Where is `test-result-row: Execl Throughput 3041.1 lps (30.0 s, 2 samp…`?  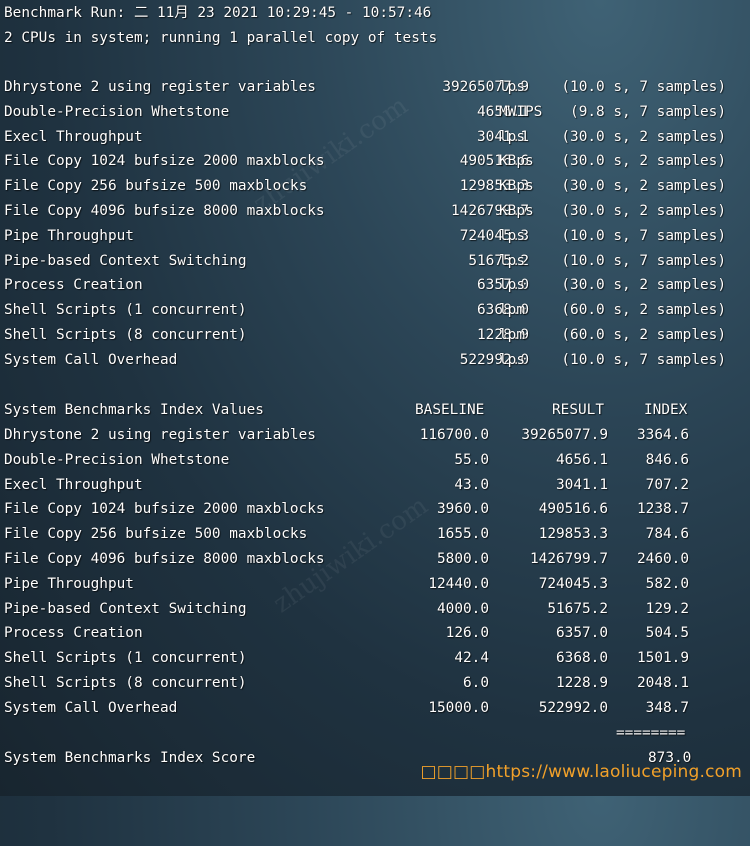
test-result-row: Execl Throughput 3041.1 lps (30.0 s, 2 samp… is located at coordinates (377, 137).